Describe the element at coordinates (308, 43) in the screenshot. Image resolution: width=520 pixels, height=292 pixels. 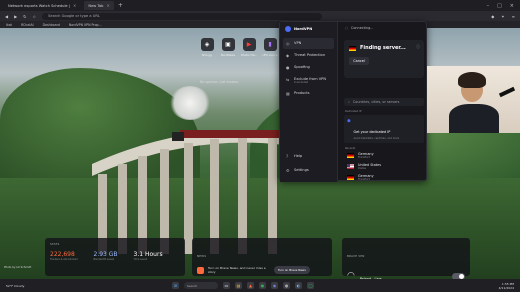
I see `nav-item-vpn: ◎ VPN` at that location.